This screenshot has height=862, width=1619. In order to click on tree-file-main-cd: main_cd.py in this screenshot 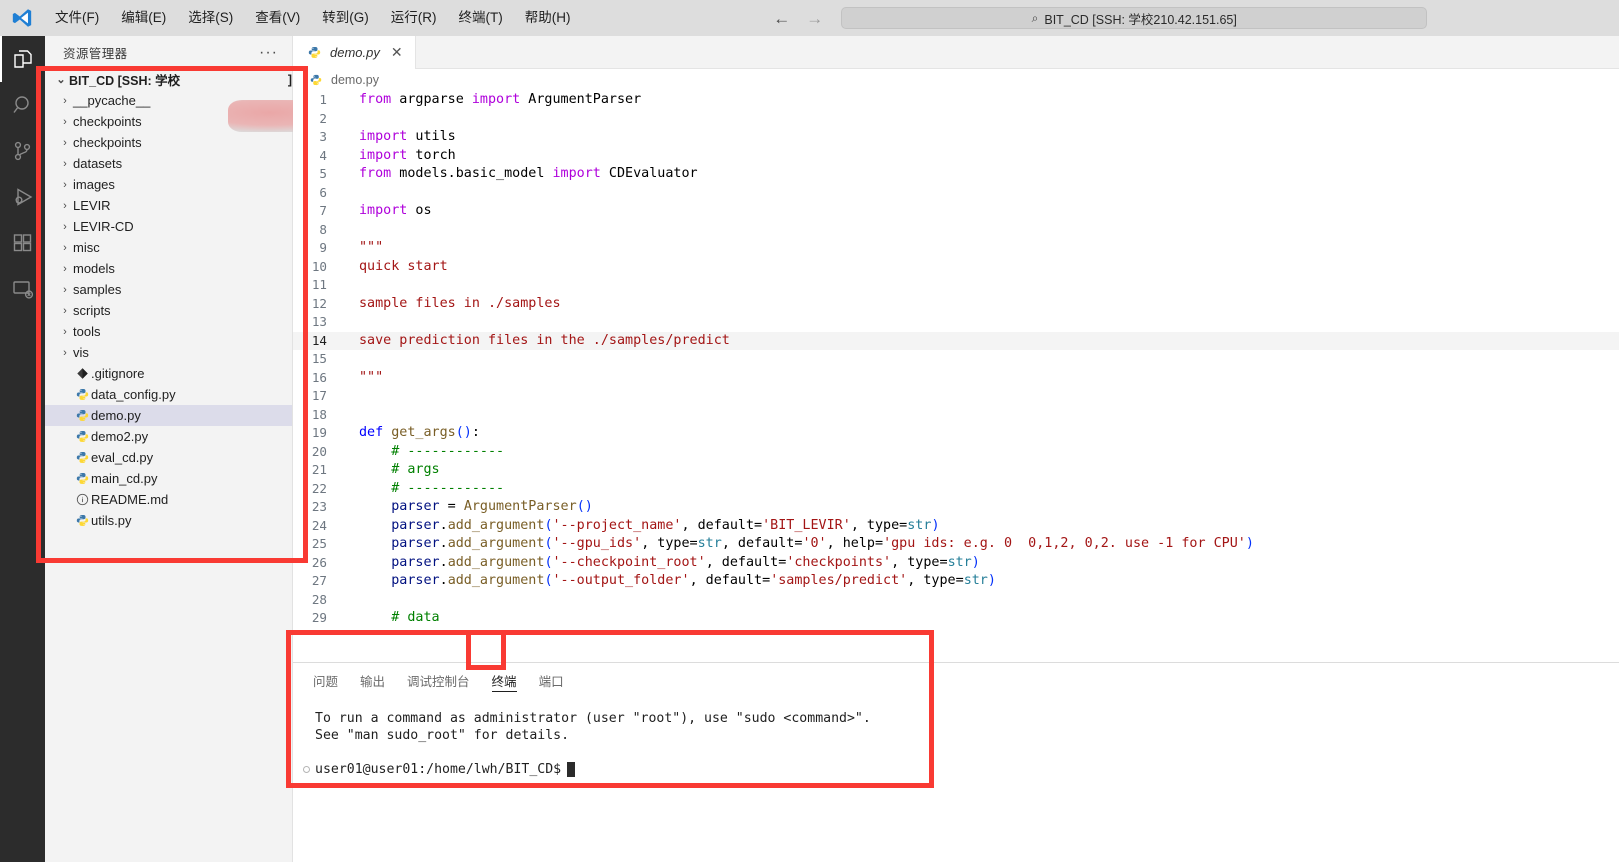, I will do `click(168, 478)`.